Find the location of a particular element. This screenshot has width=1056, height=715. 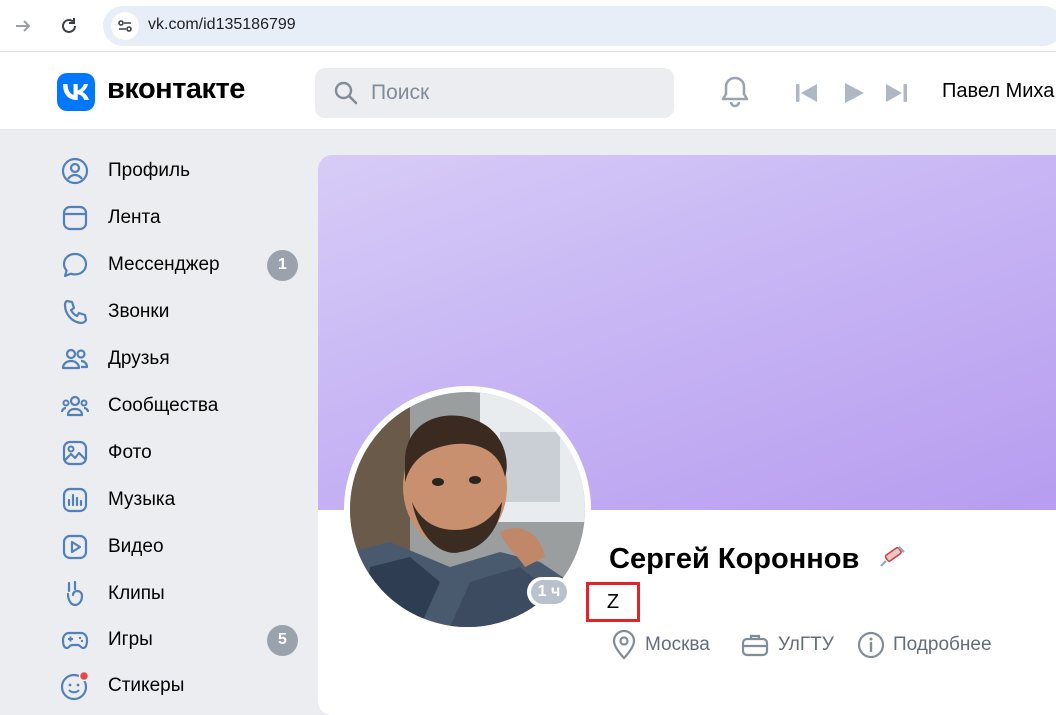

sidebar-item-messenger: Мессенджер 1 is located at coordinates (182, 265).